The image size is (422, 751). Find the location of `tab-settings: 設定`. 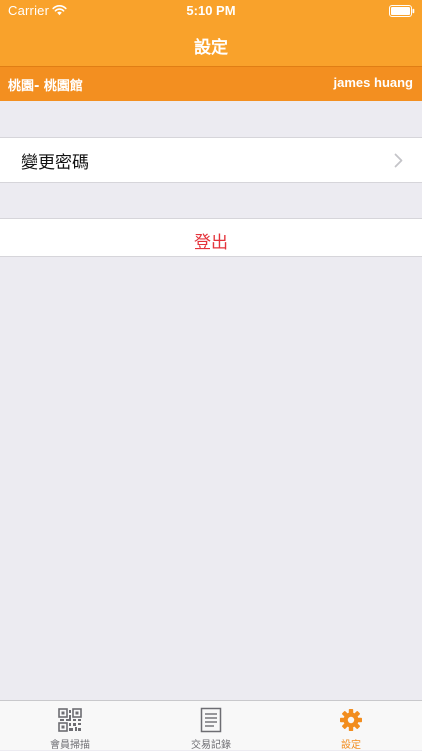

tab-settings: 設定 is located at coordinates (351, 726).